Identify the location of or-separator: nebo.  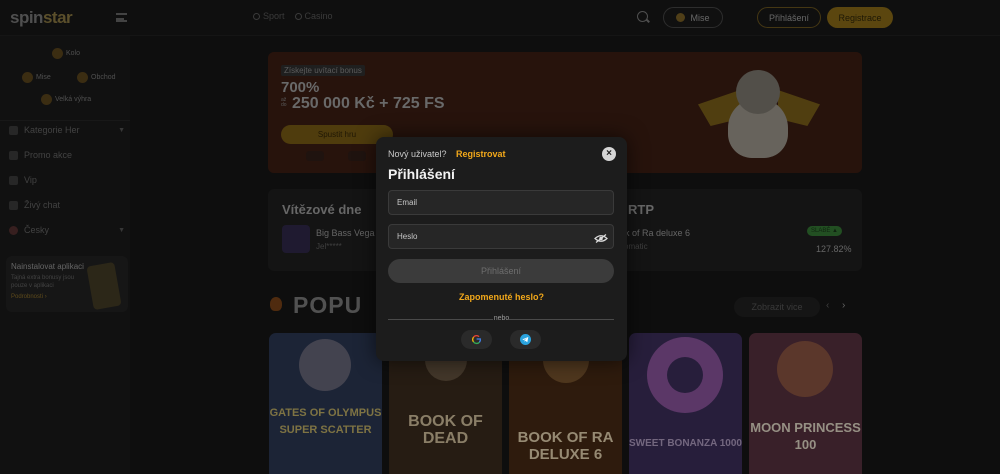
(501, 318).